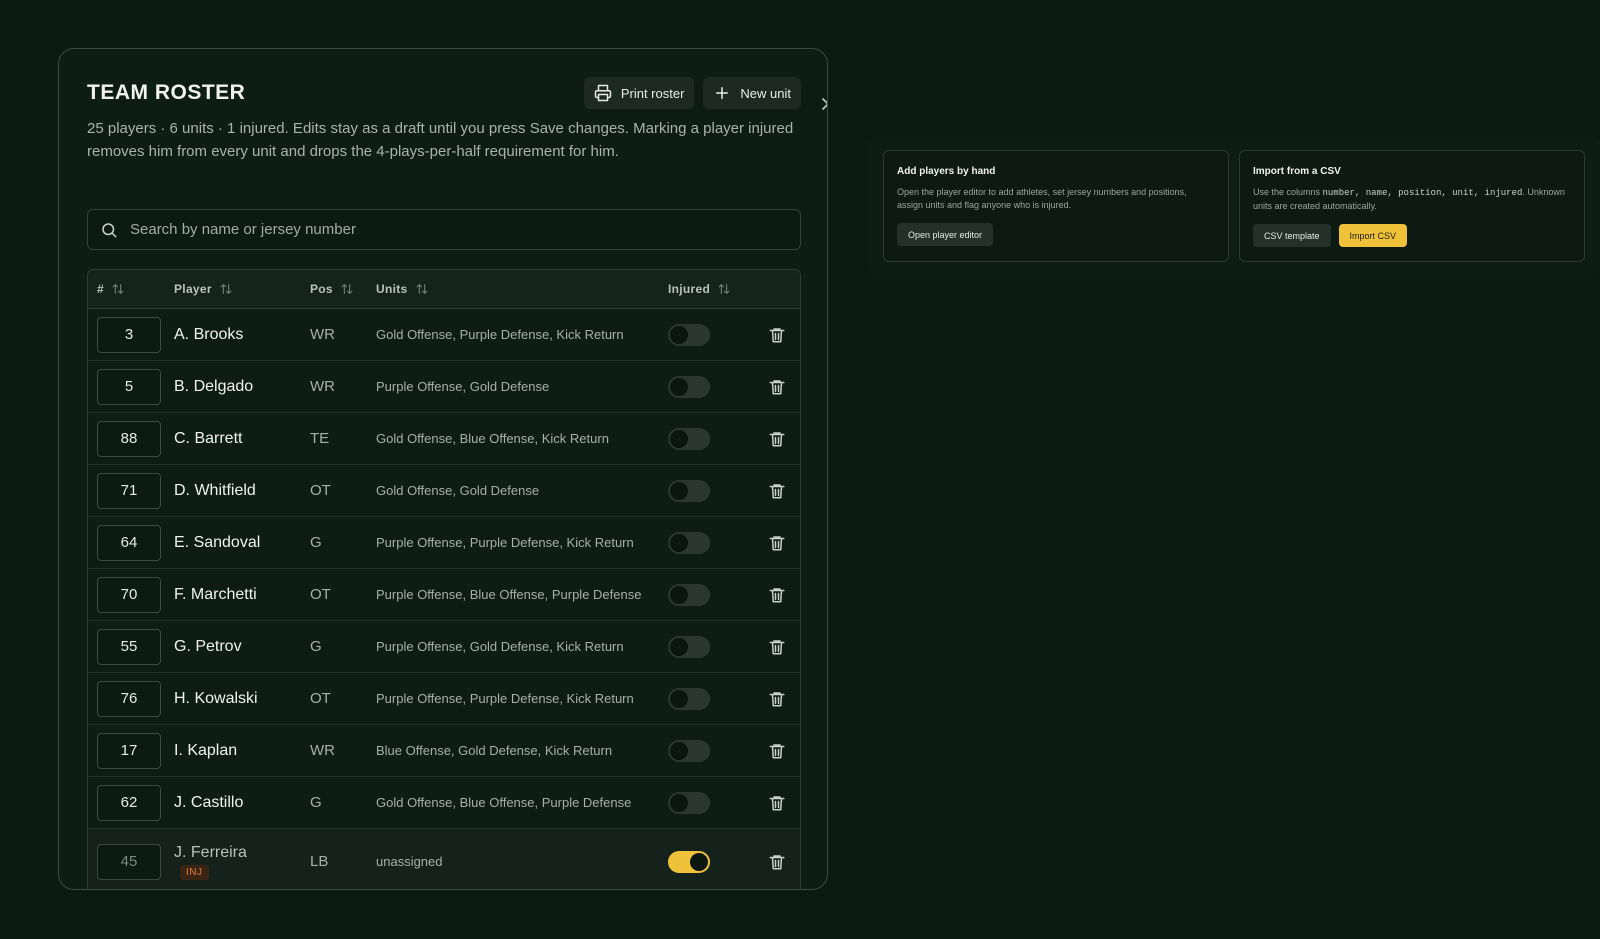 Image resolution: width=1600 pixels, height=939 pixels. What do you see at coordinates (639, 93) in the screenshot?
I see `print-roster-button: Print roster` at bounding box center [639, 93].